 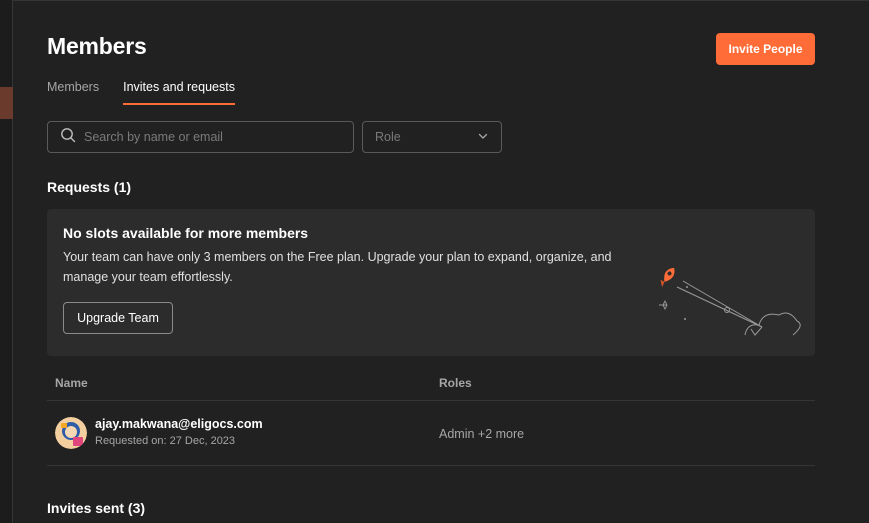 I want to click on chevron-down-icon, so click(x=483, y=137).